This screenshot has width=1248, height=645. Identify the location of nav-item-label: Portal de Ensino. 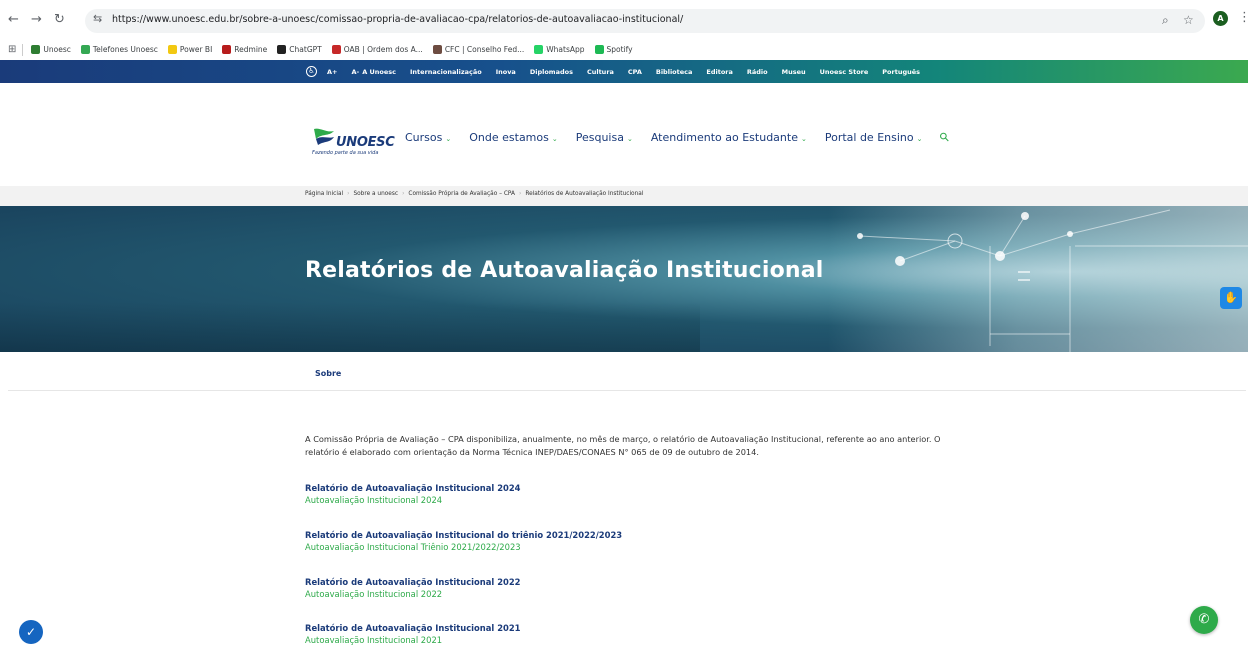
(869, 137).